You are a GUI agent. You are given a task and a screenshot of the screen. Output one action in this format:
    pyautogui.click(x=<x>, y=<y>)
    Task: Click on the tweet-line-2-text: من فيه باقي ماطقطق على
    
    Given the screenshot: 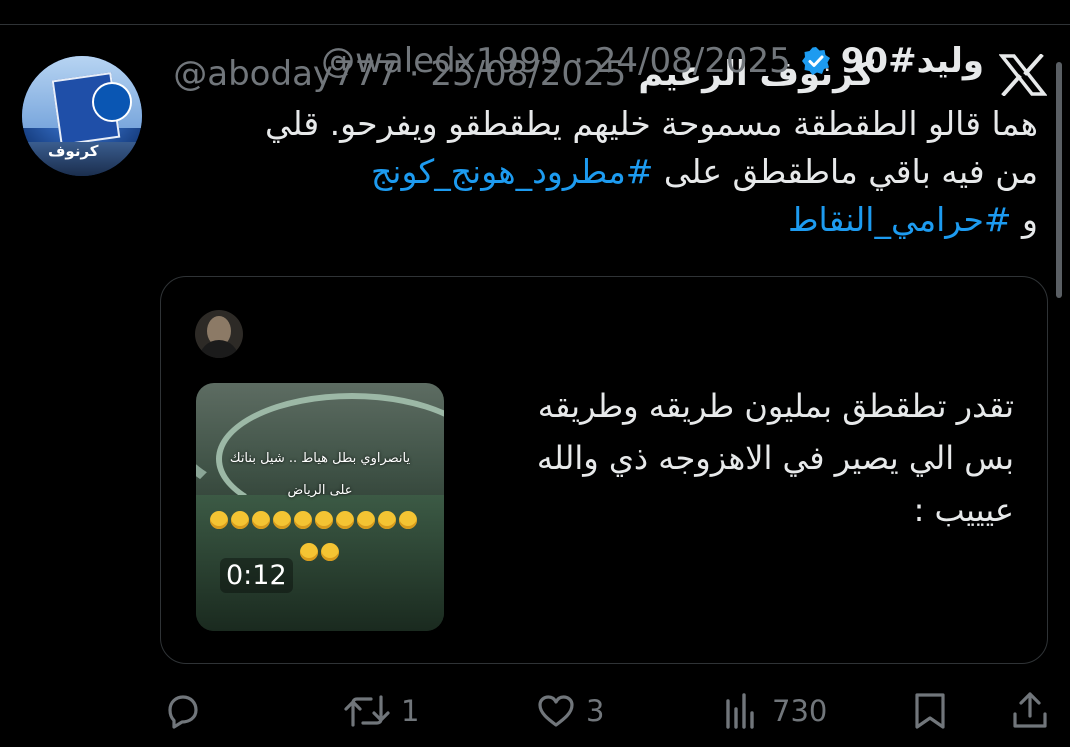 What is the action you would take?
    pyautogui.click(x=845, y=171)
    